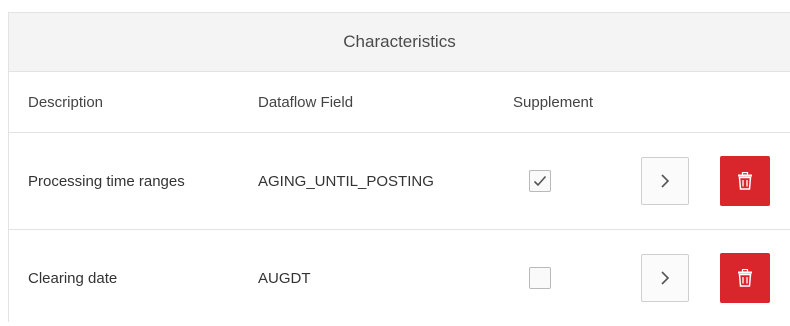 This screenshot has width=790, height=326. I want to click on column-header-supplement: Supplement, so click(553, 102).